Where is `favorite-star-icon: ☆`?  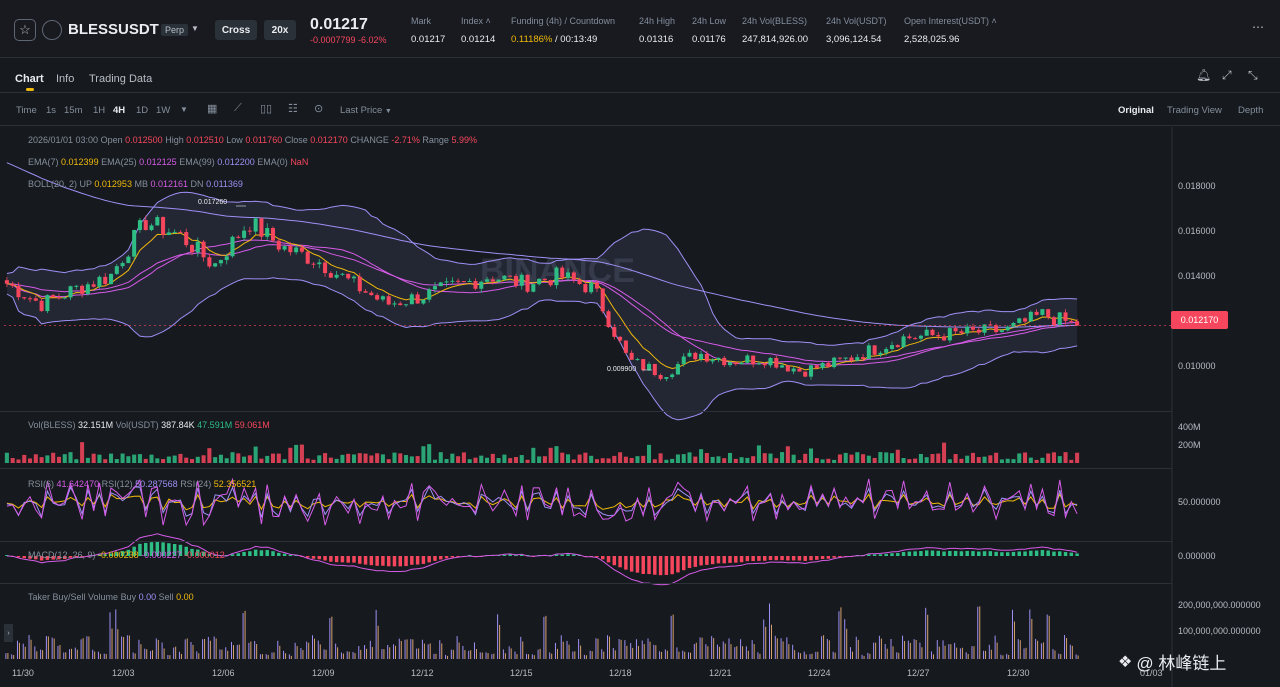
favorite-star-icon: ☆ is located at coordinates (25, 30).